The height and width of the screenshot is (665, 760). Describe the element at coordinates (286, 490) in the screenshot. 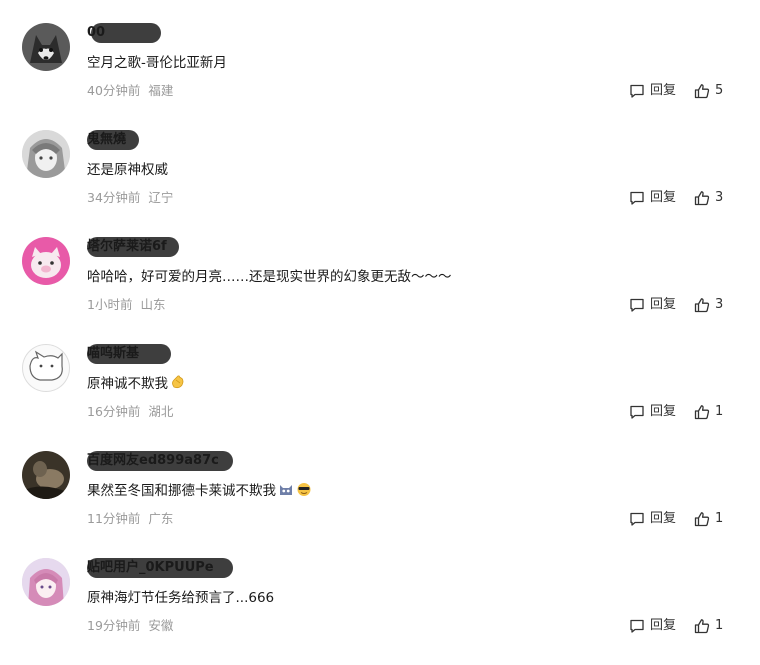

I see `cat-face-emoji` at that location.